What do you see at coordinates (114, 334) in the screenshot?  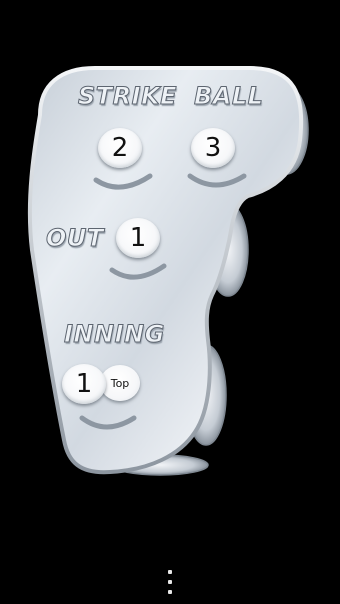 I see `inning-label: INNING` at bounding box center [114, 334].